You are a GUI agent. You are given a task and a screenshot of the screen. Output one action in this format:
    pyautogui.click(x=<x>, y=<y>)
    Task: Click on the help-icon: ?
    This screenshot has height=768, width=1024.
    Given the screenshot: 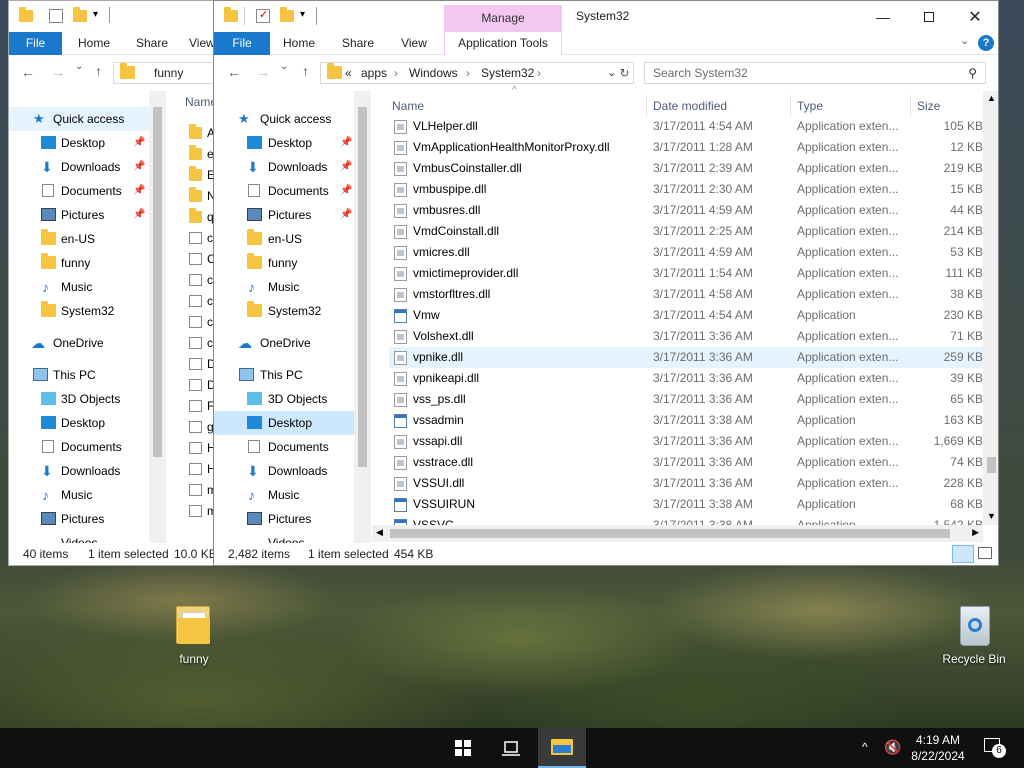 What is the action you would take?
    pyautogui.click(x=986, y=43)
    